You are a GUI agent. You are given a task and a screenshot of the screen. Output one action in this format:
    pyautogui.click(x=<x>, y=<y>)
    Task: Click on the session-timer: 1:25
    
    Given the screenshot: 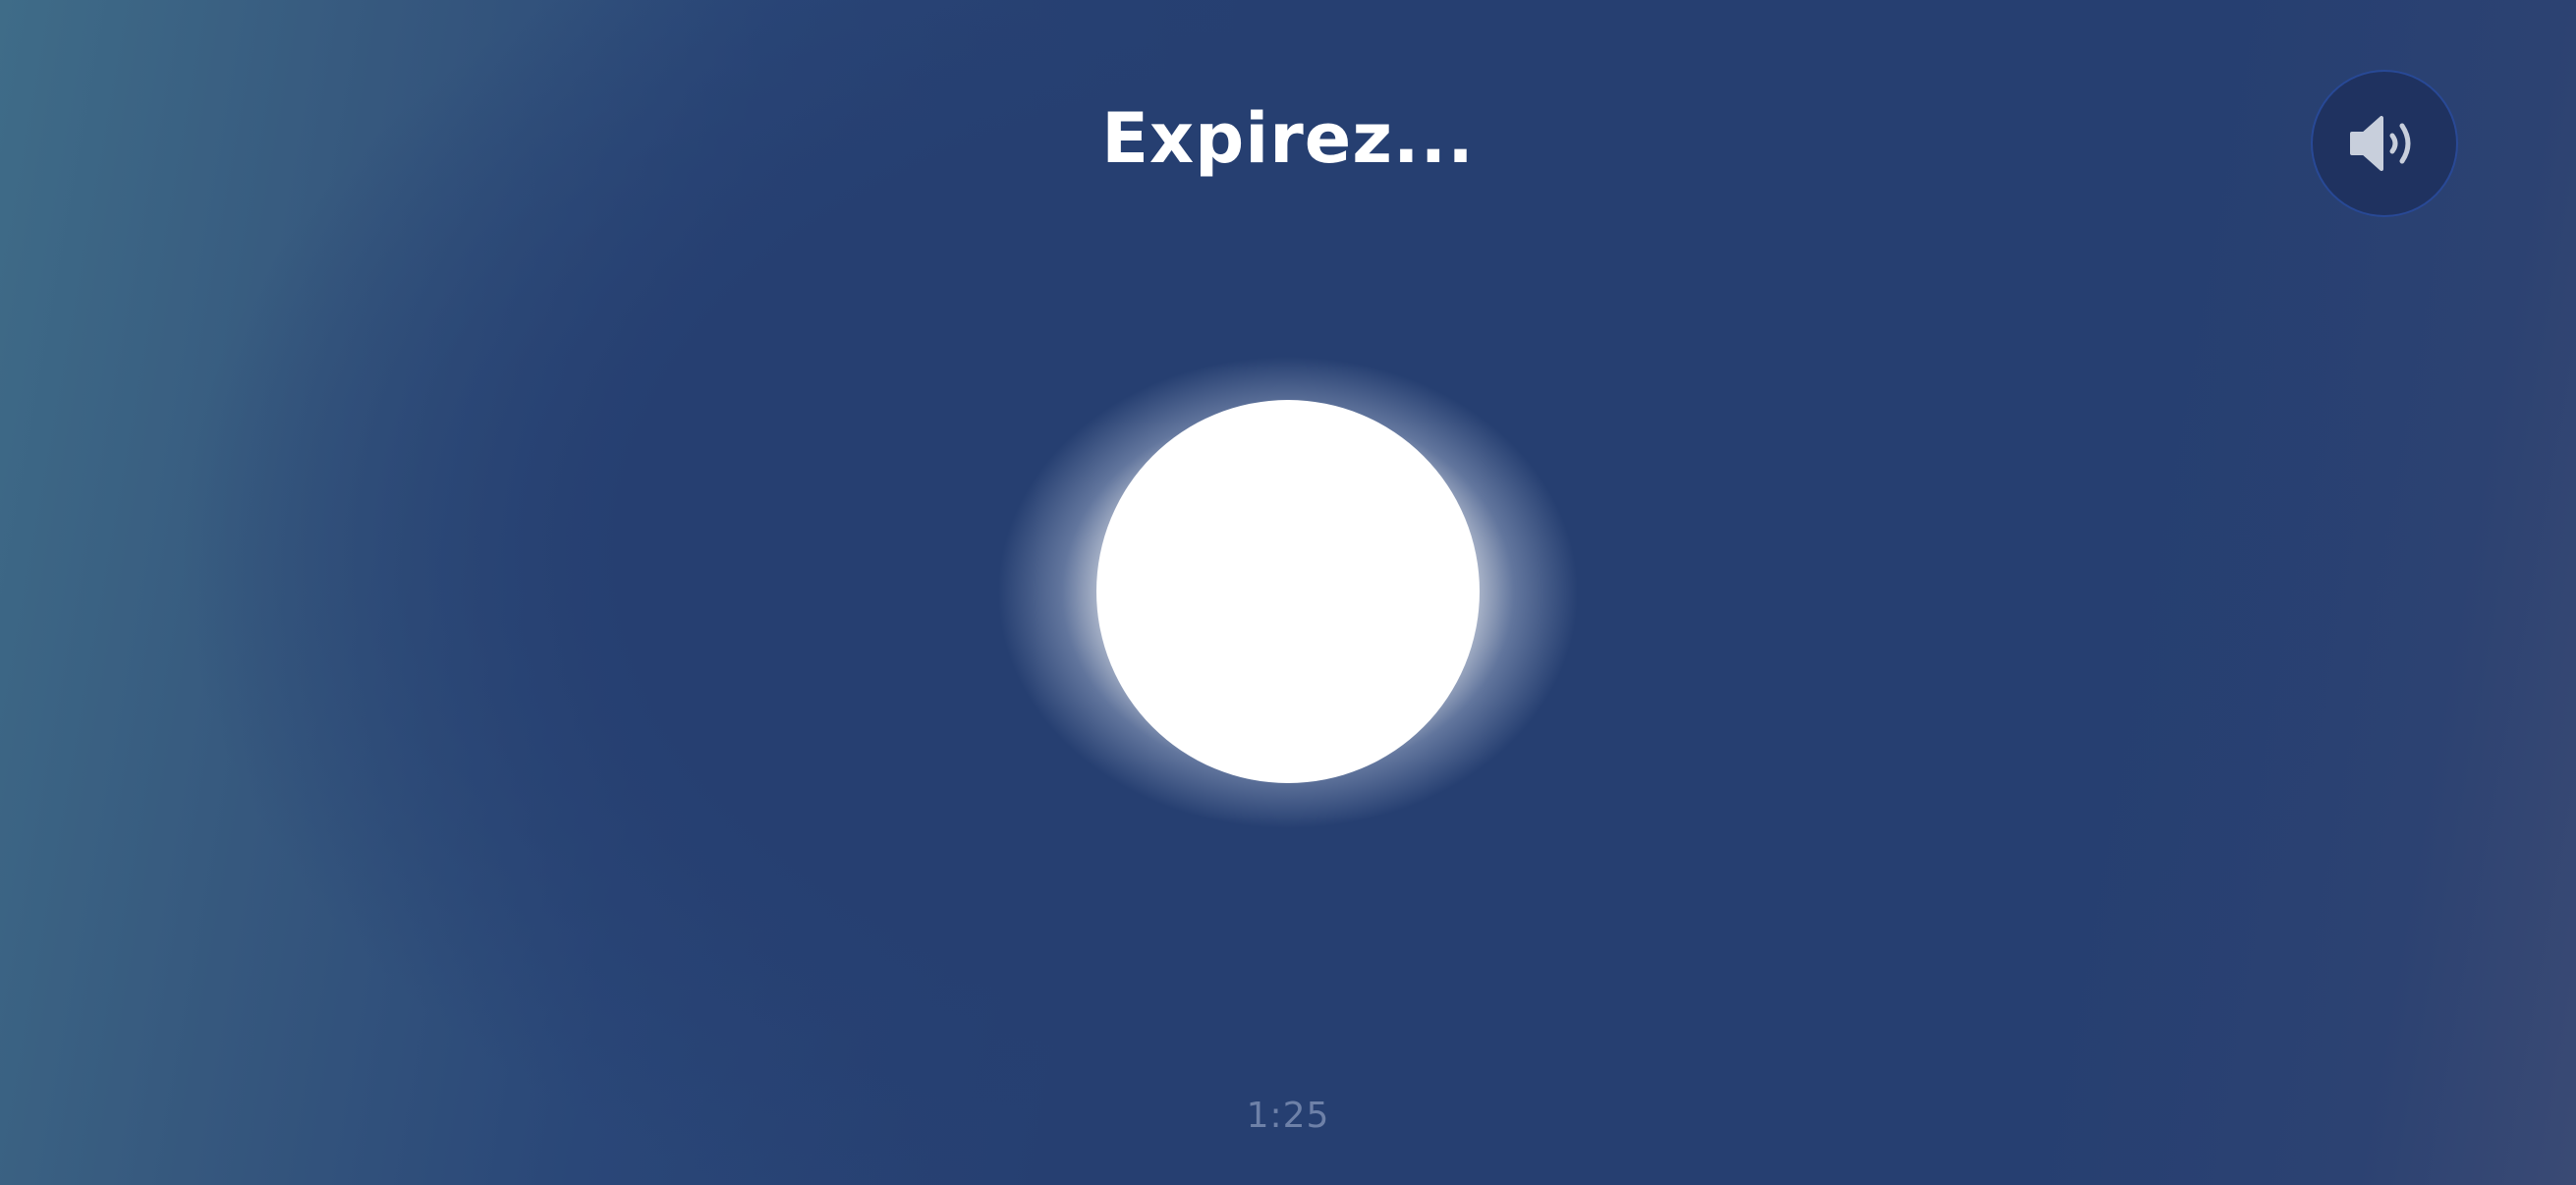 What is the action you would take?
    pyautogui.click(x=1288, y=1116)
    